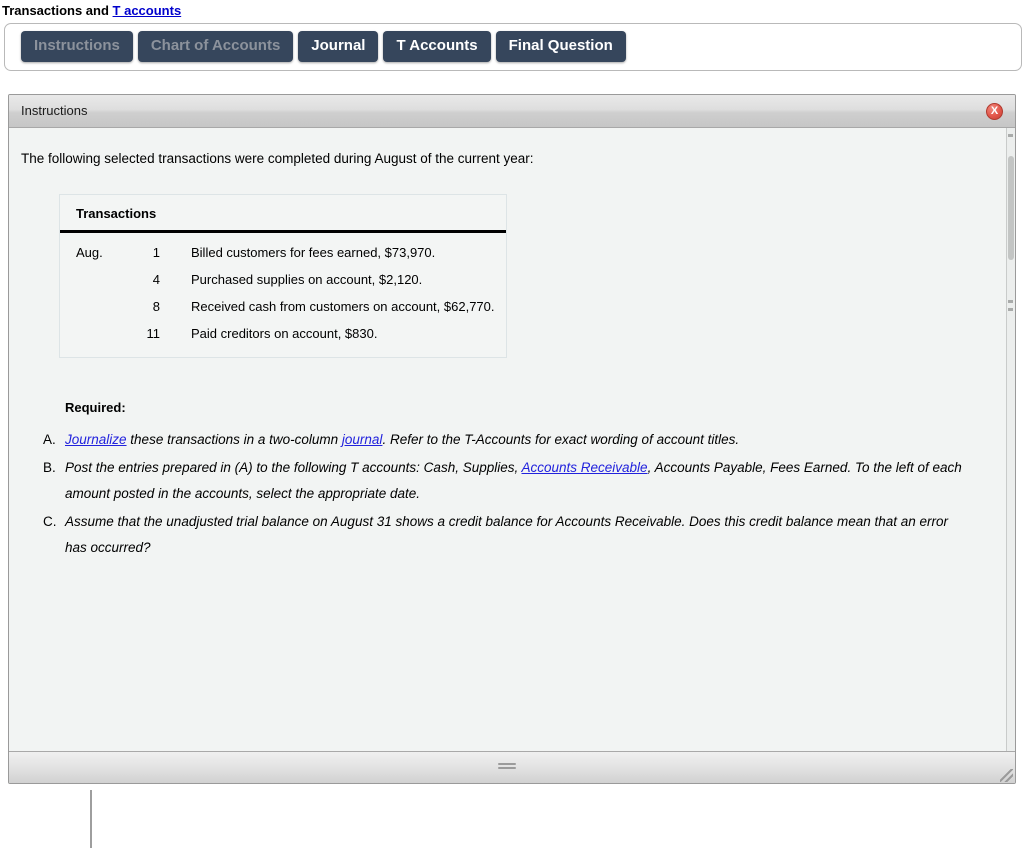  What do you see at coordinates (77, 46) in the screenshot?
I see `tab-instructions: Instructions` at bounding box center [77, 46].